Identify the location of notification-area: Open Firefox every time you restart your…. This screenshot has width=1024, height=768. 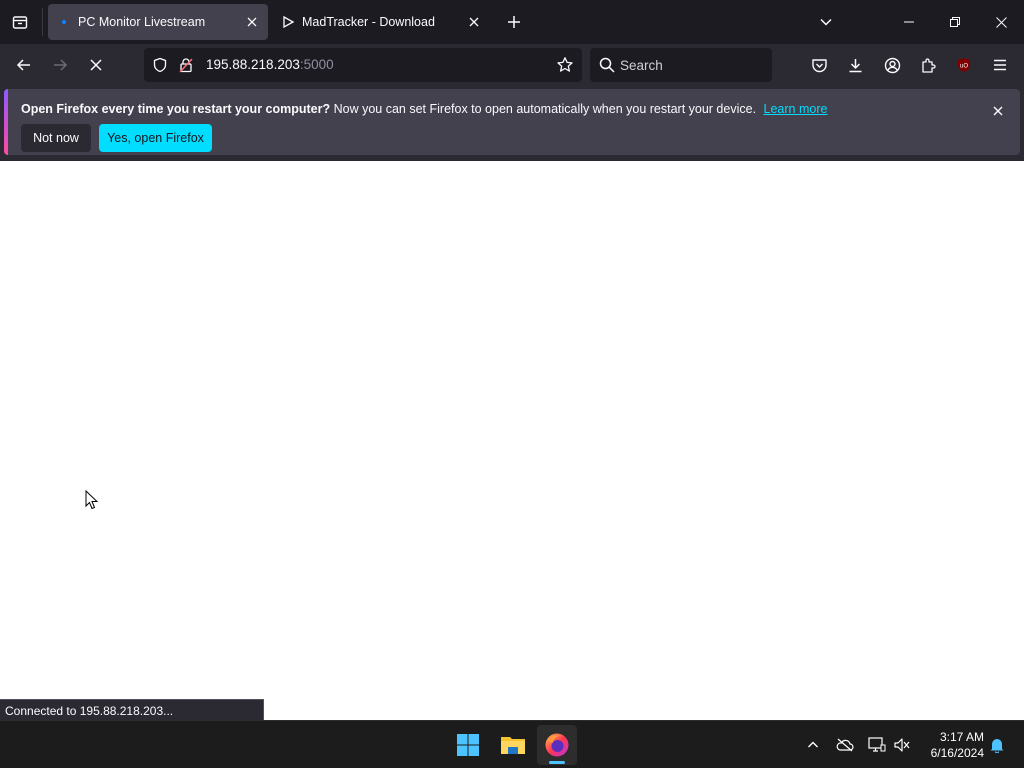
(512, 123).